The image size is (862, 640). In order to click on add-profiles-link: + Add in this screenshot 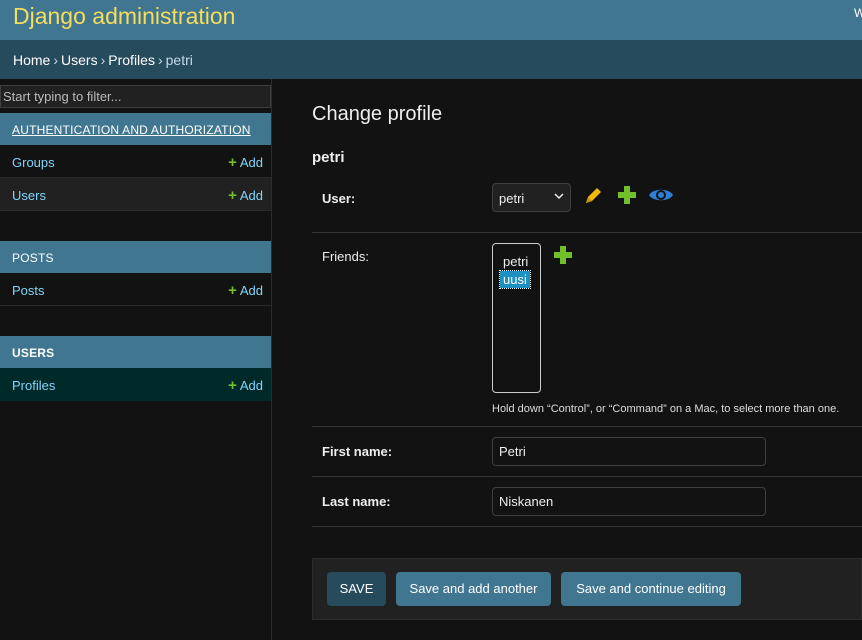, I will do `click(245, 385)`.